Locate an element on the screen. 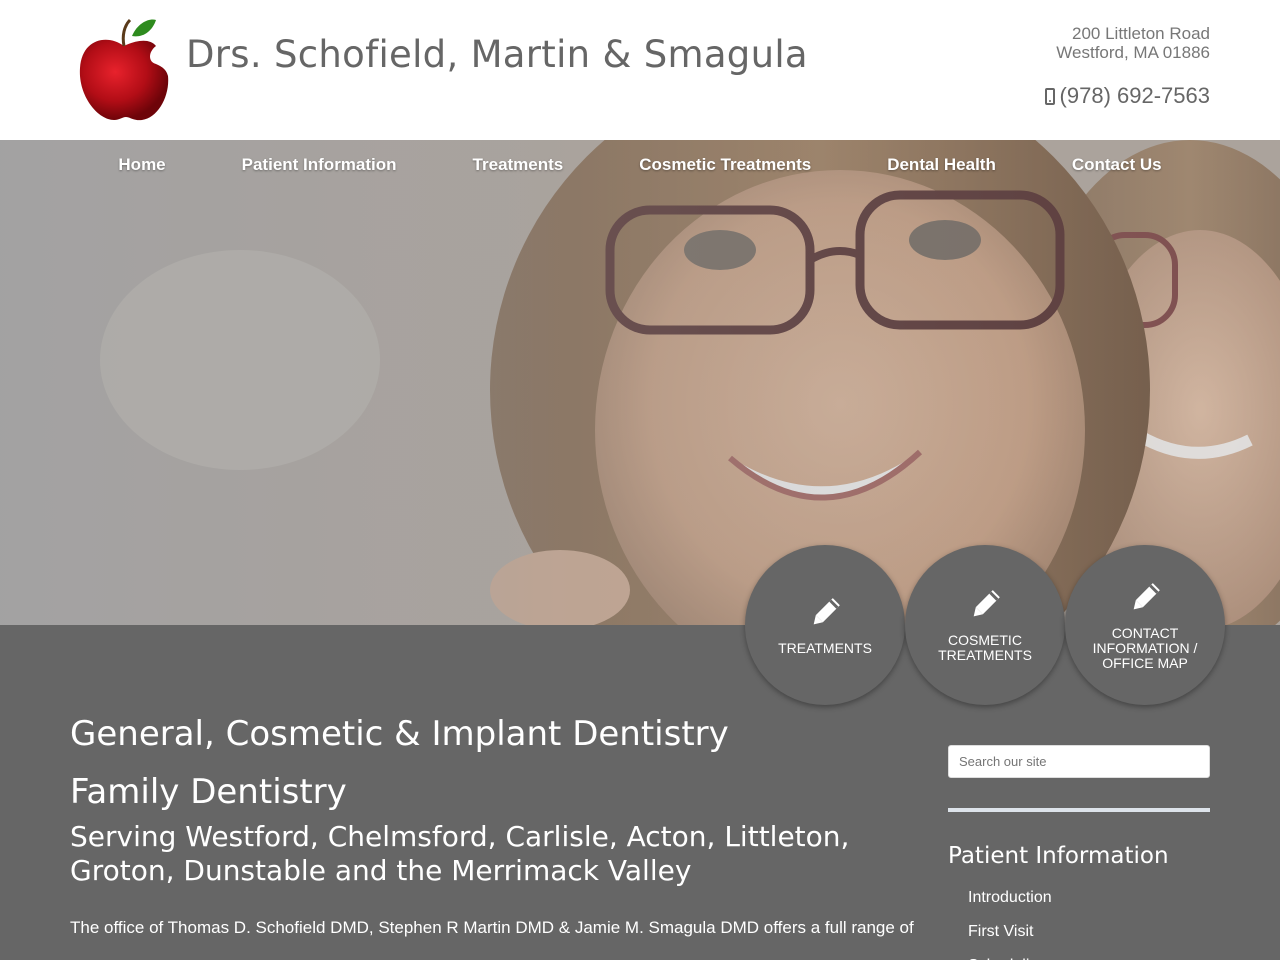 This screenshot has width=1280, height=960. sidebar-item-first-visit: First Visit is located at coordinates (1089, 932).